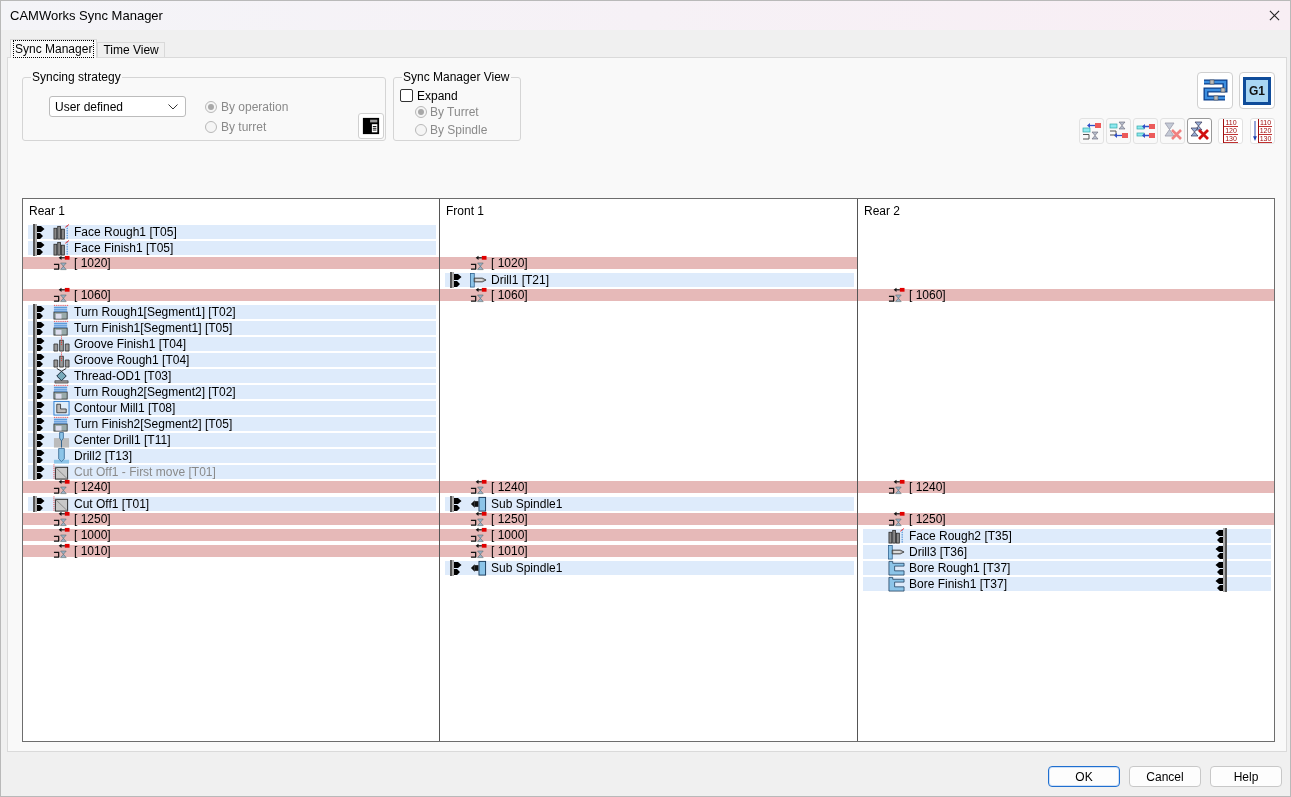 The height and width of the screenshot is (797, 1291). I want to click on boring-tool-icon, so click(896, 568).